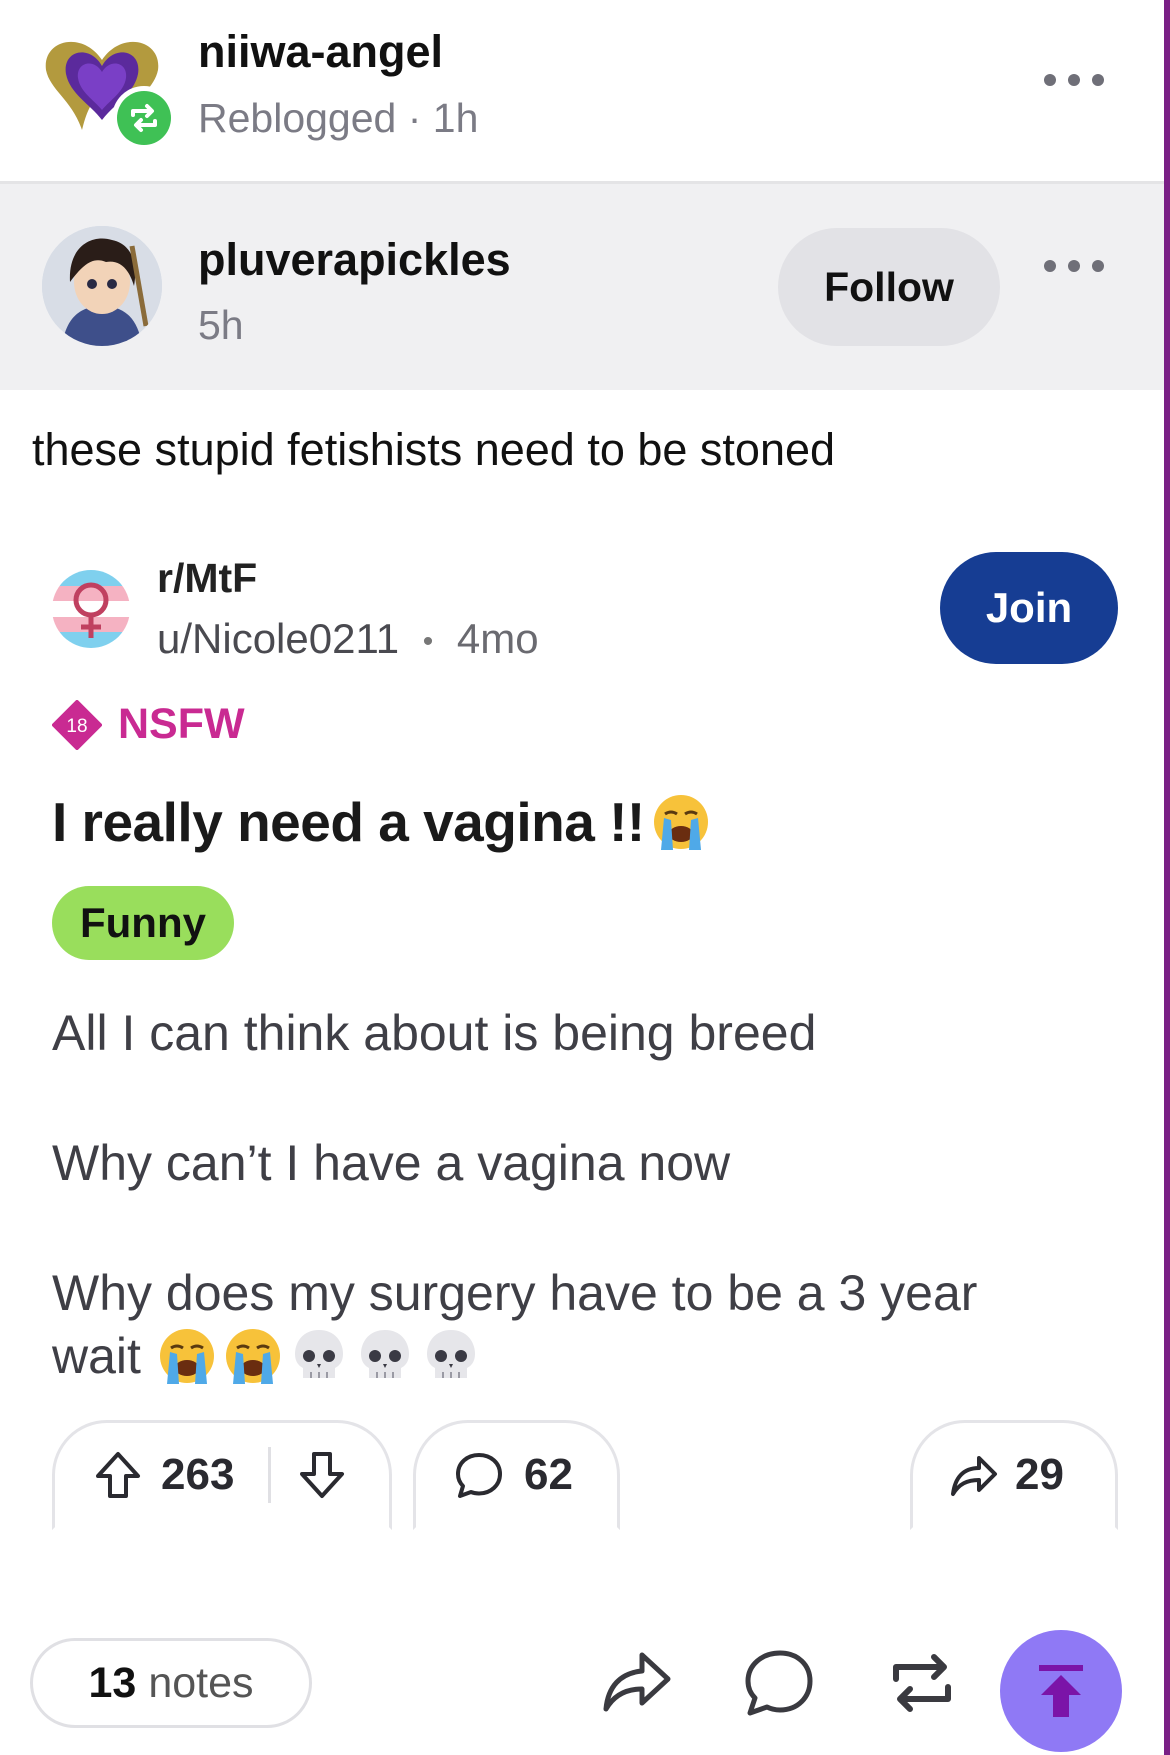 This screenshot has height=1755, width=1170. Describe the element at coordinates (434, 1033) in the screenshot. I see `post-body-line: All I can think about is being breed` at that location.